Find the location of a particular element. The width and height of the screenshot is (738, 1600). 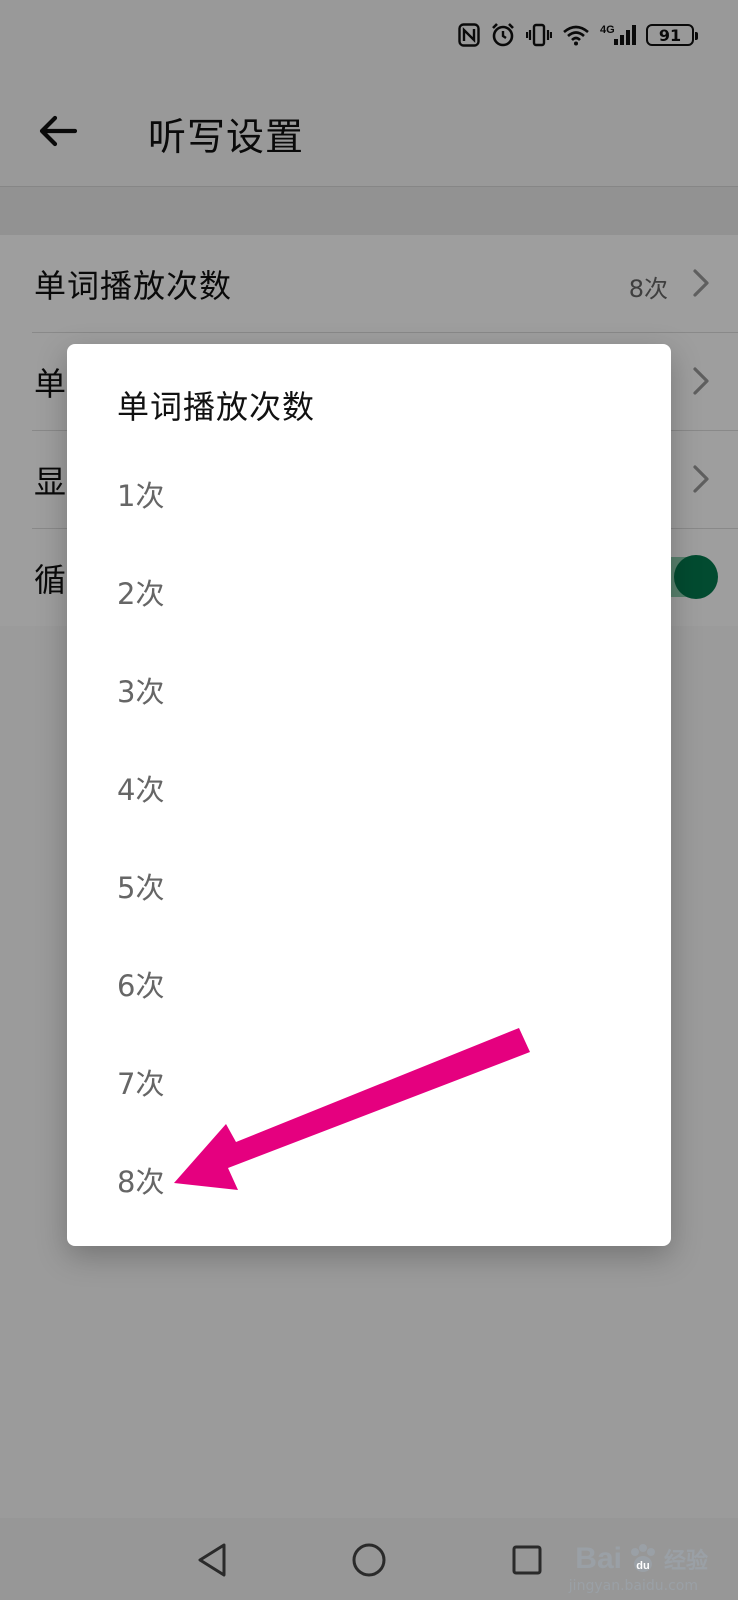

option-label: 6次 is located at coordinates (141, 986).